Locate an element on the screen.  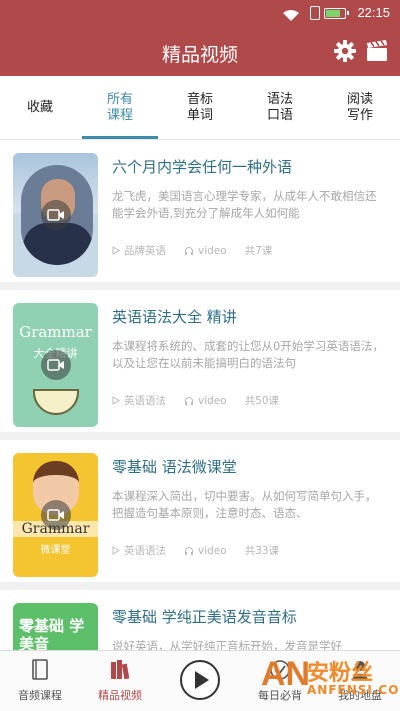
course-title: 六个月内学会任何一种外语 is located at coordinates (202, 167).